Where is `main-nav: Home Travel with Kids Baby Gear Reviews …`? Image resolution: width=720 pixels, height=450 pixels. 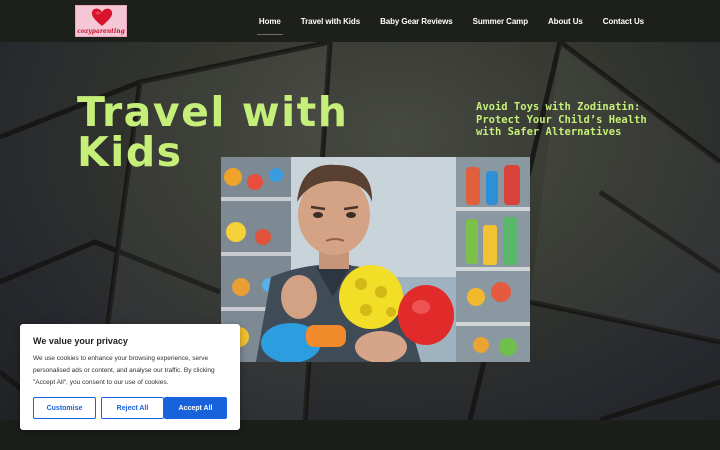
main-nav: Home Travel with Kids Baby Gear Reviews … is located at coordinates (441, 21).